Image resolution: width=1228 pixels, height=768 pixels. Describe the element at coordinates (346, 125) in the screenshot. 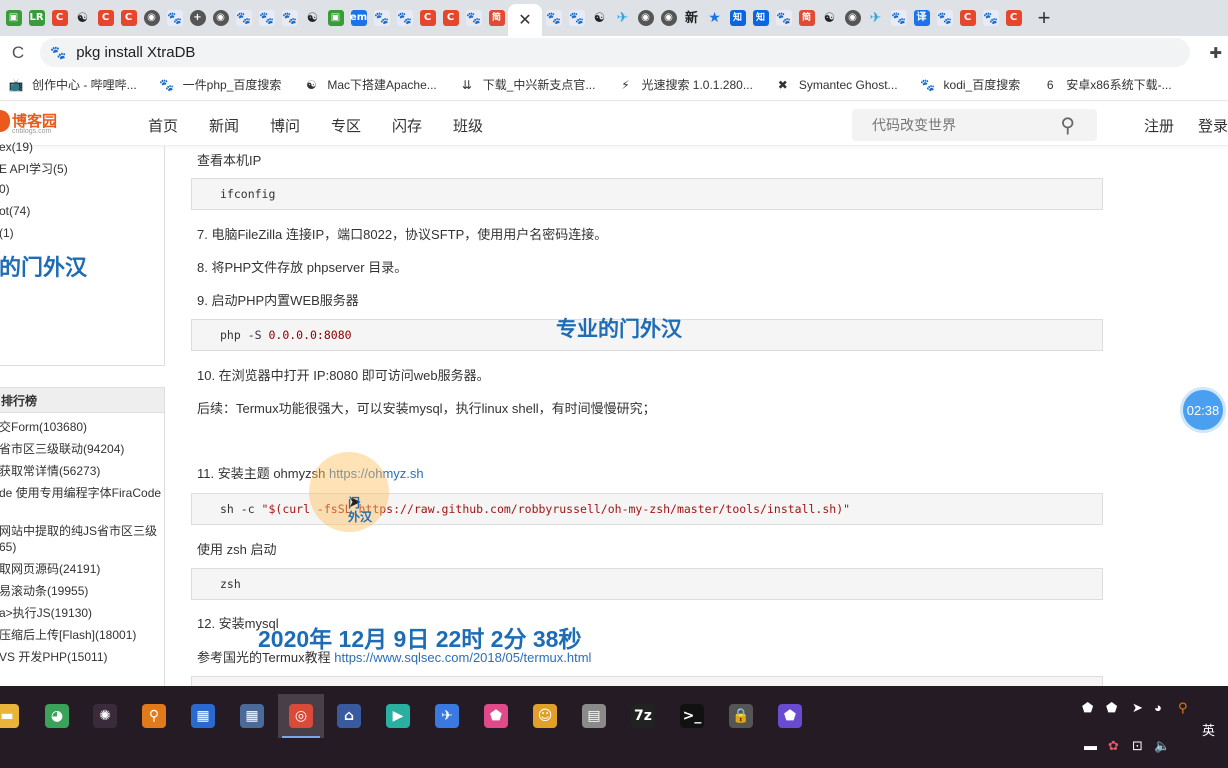

I see `nav-zone: 专区` at that location.